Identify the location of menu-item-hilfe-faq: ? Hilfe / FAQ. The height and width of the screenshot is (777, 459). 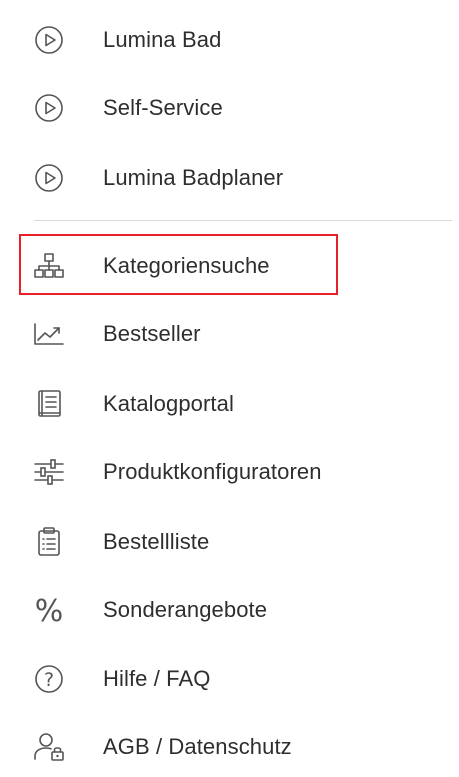
(229, 679).